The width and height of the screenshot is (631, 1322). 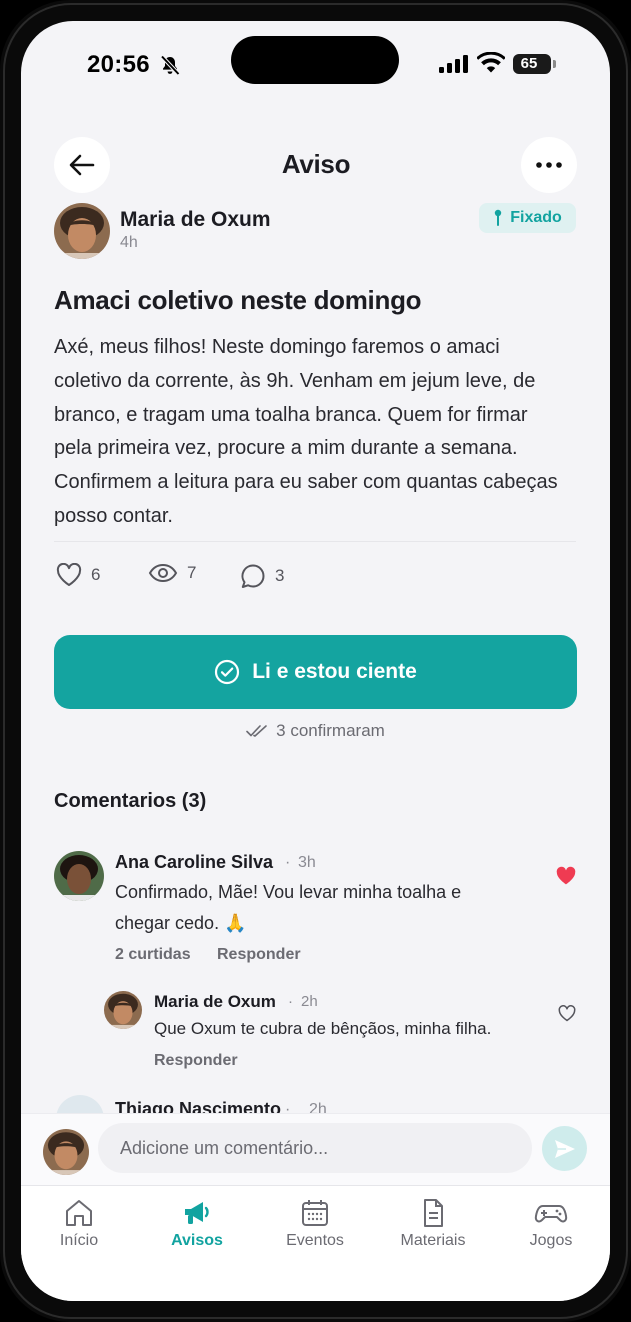 I want to click on views-stat: 7, so click(x=172, y=573).